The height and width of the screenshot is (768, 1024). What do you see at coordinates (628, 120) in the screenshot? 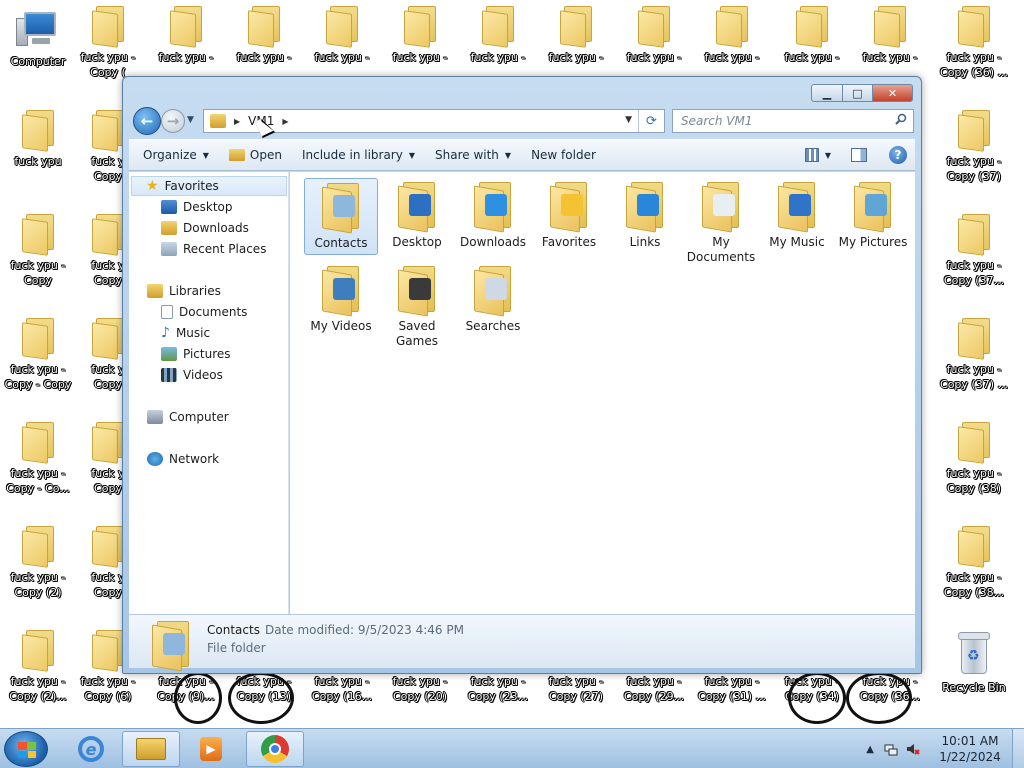
I see `address-dropdown-icon: ▼` at bounding box center [628, 120].